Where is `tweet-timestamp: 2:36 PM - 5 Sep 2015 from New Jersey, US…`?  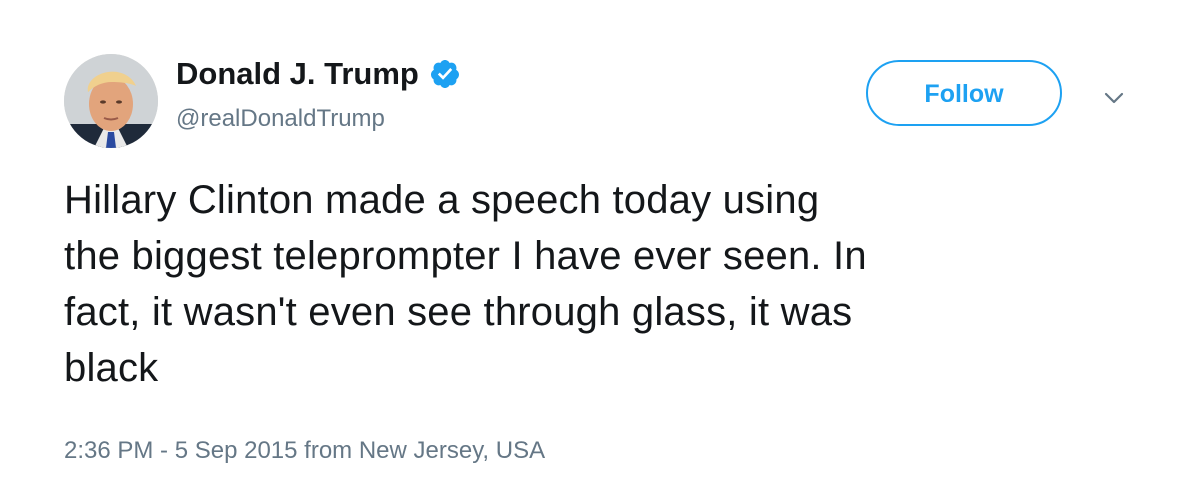
tweet-timestamp: 2:36 PM - 5 Sep 2015 from New Jersey, US… is located at coordinates (304, 451).